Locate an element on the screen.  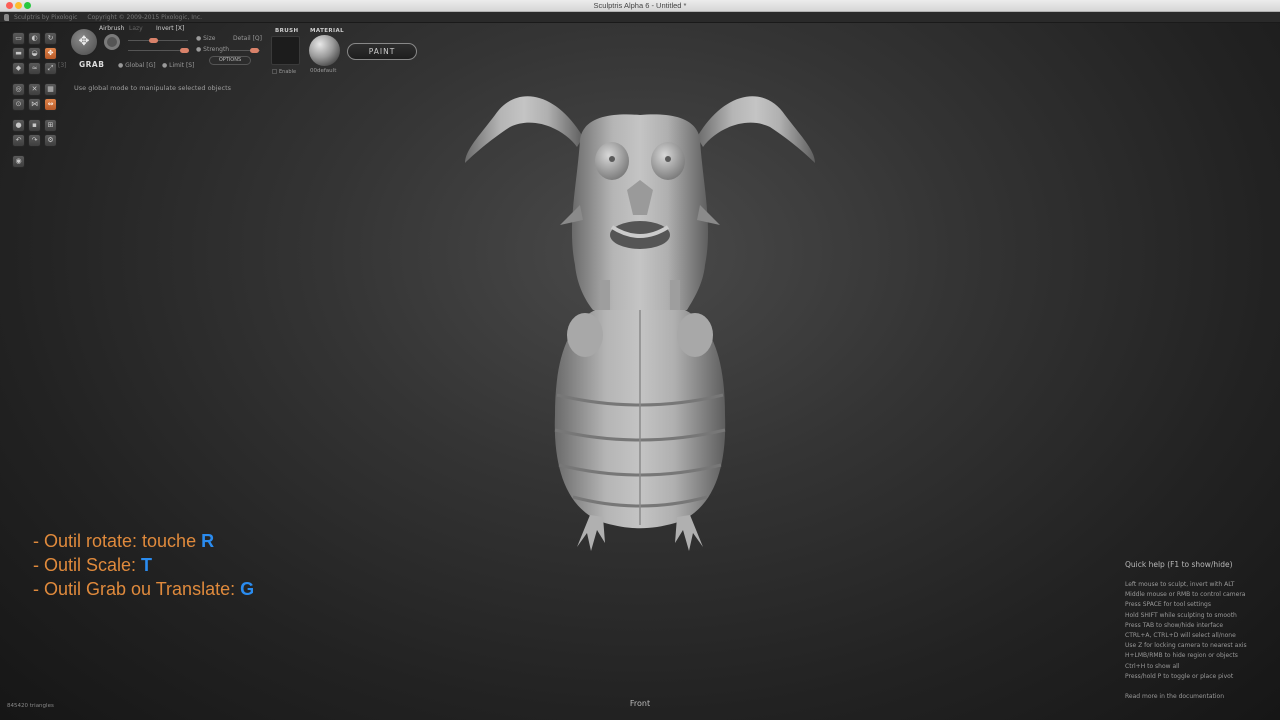
pinch-icon: ◆ is located at coordinates (18, 68).